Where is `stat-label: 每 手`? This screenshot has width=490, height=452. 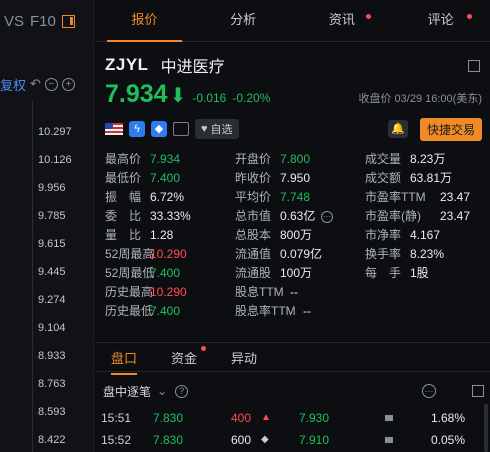
stat-label: 每 手 is located at coordinates (383, 273).